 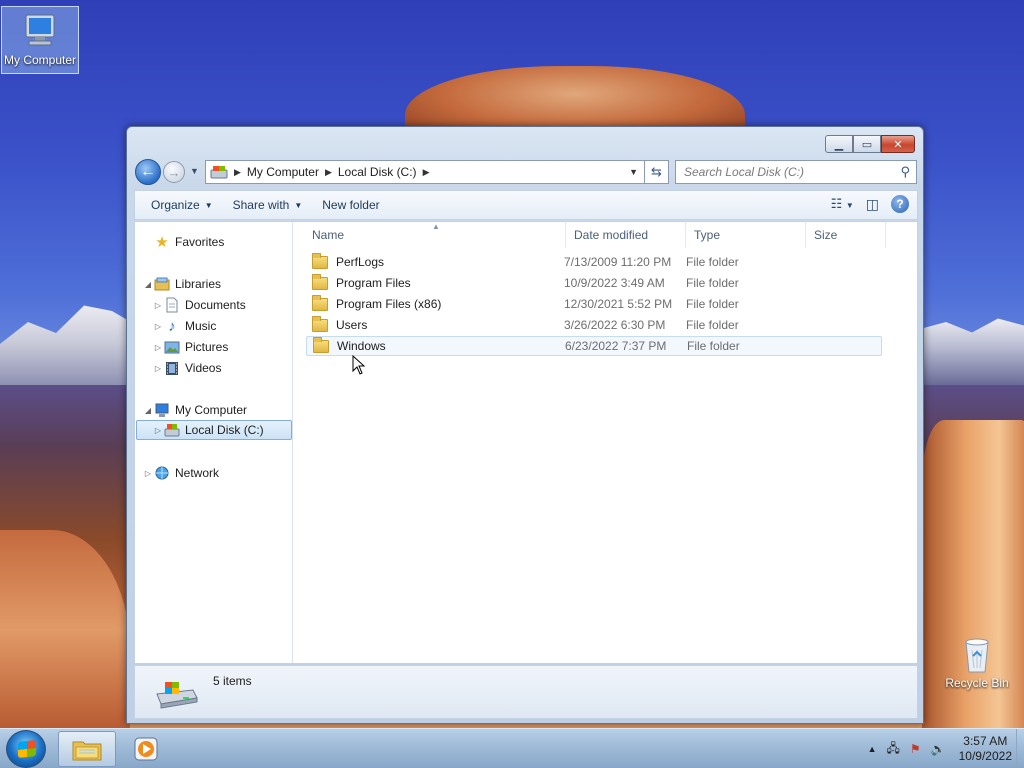 What do you see at coordinates (283, 172) in the screenshot?
I see `breadcrumb-my-computer: My Computer` at bounding box center [283, 172].